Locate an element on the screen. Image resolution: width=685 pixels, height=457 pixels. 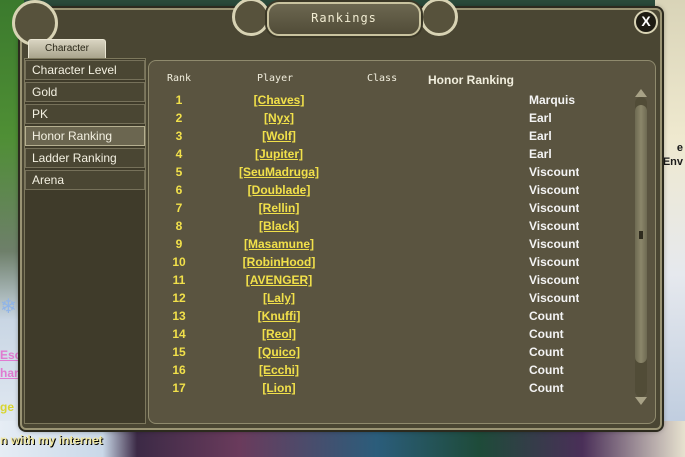
player-link: [Reol] is located at coordinates (279, 334).